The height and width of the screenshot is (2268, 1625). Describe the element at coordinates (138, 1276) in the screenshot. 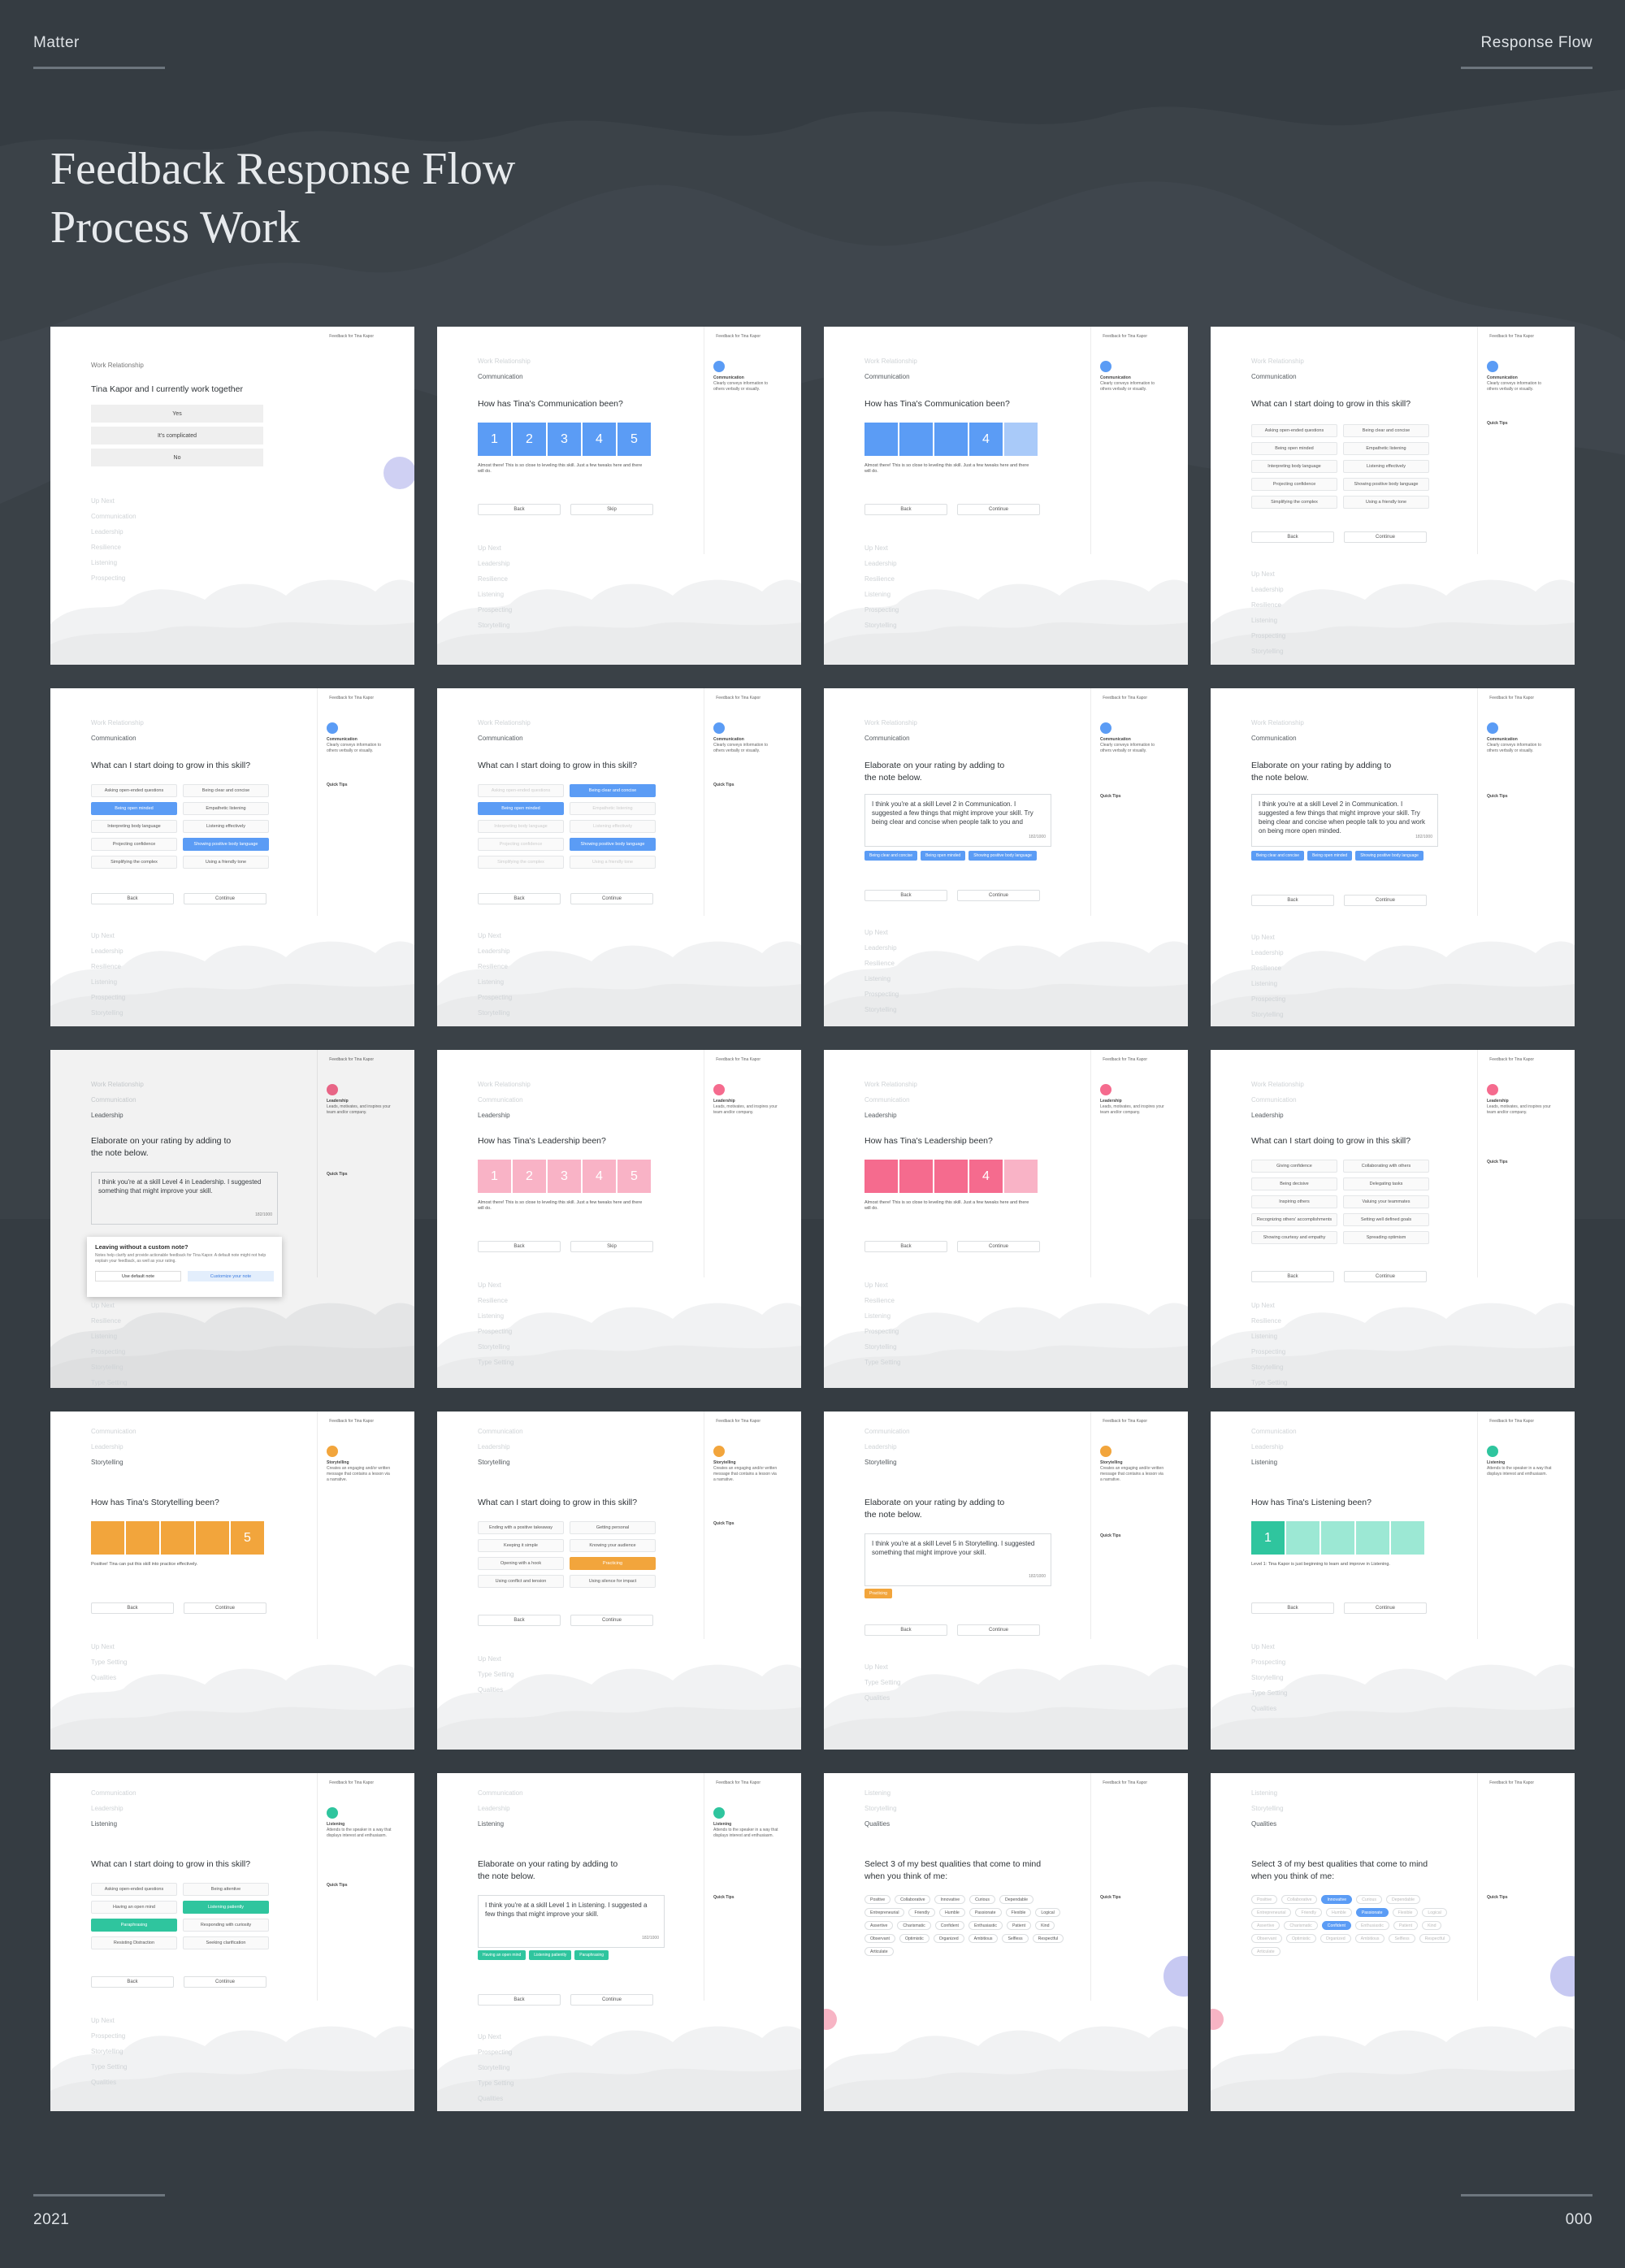

I see `use-default-note-button: Use default note` at that location.